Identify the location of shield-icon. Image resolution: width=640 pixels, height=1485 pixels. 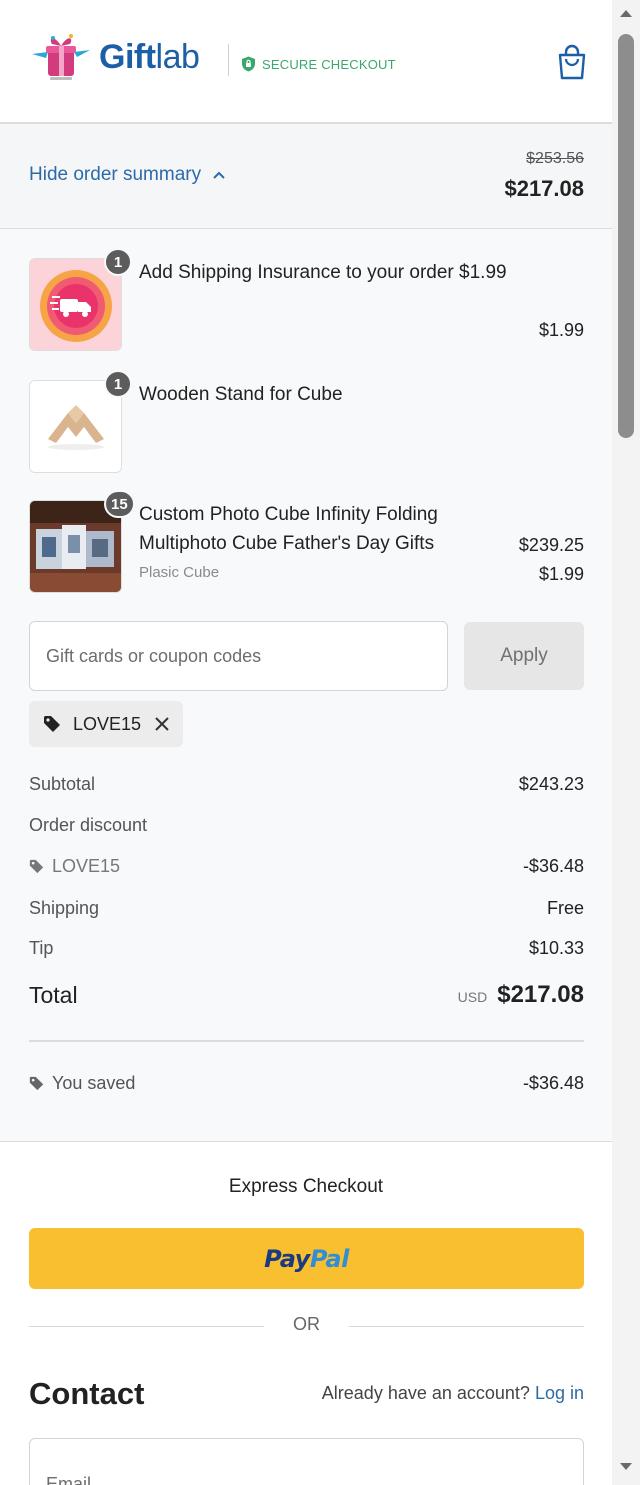
(248, 64).